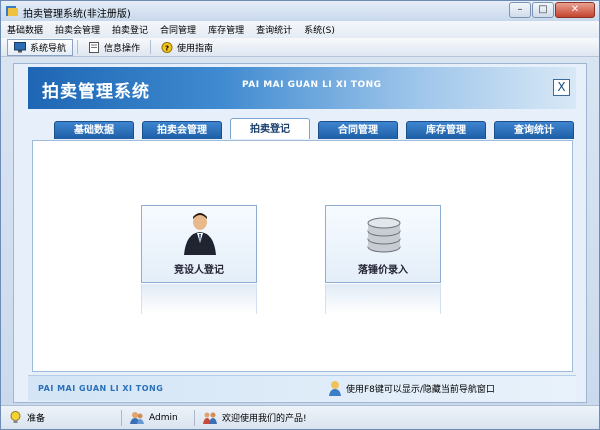  I want to click on status-welcome-text: 欢迎使用我们的产品!, so click(264, 419).